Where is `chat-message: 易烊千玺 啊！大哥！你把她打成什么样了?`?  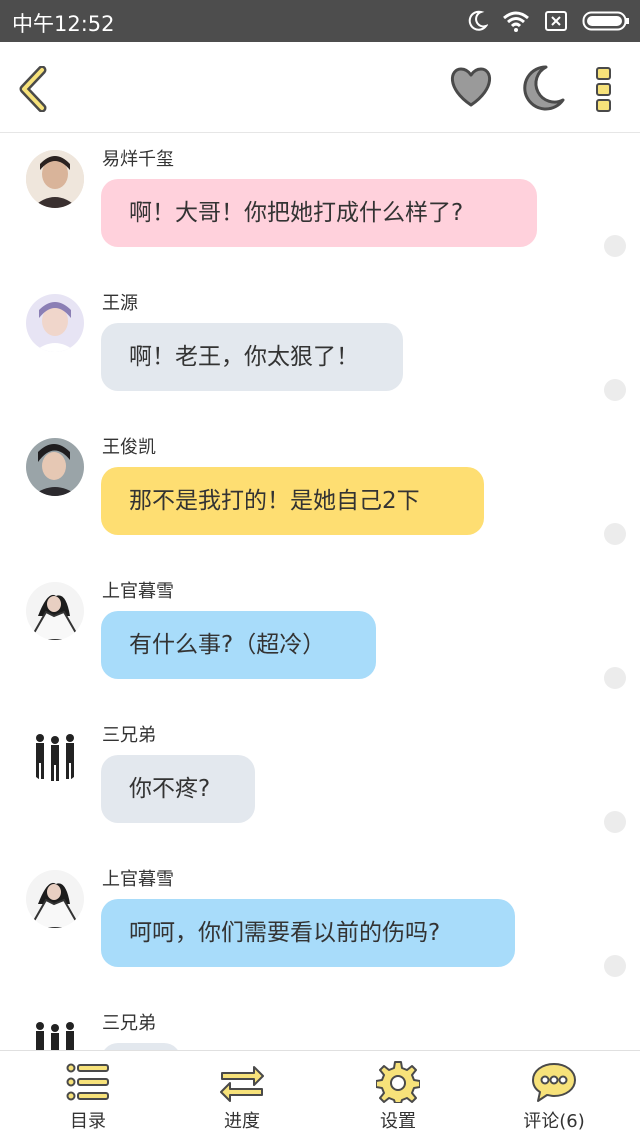
chat-message: 易烊千玺 啊！大哥！你把她打成什么样了? is located at coordinates (320, 205).